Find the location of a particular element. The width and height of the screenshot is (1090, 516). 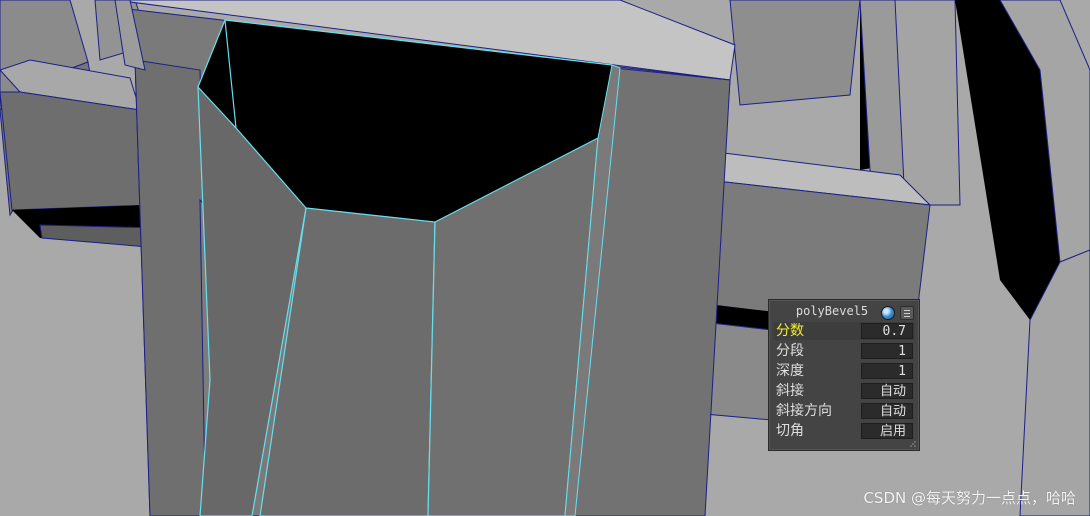

hud-row-depth: 深度 1 is located at coordinates (844, 371).